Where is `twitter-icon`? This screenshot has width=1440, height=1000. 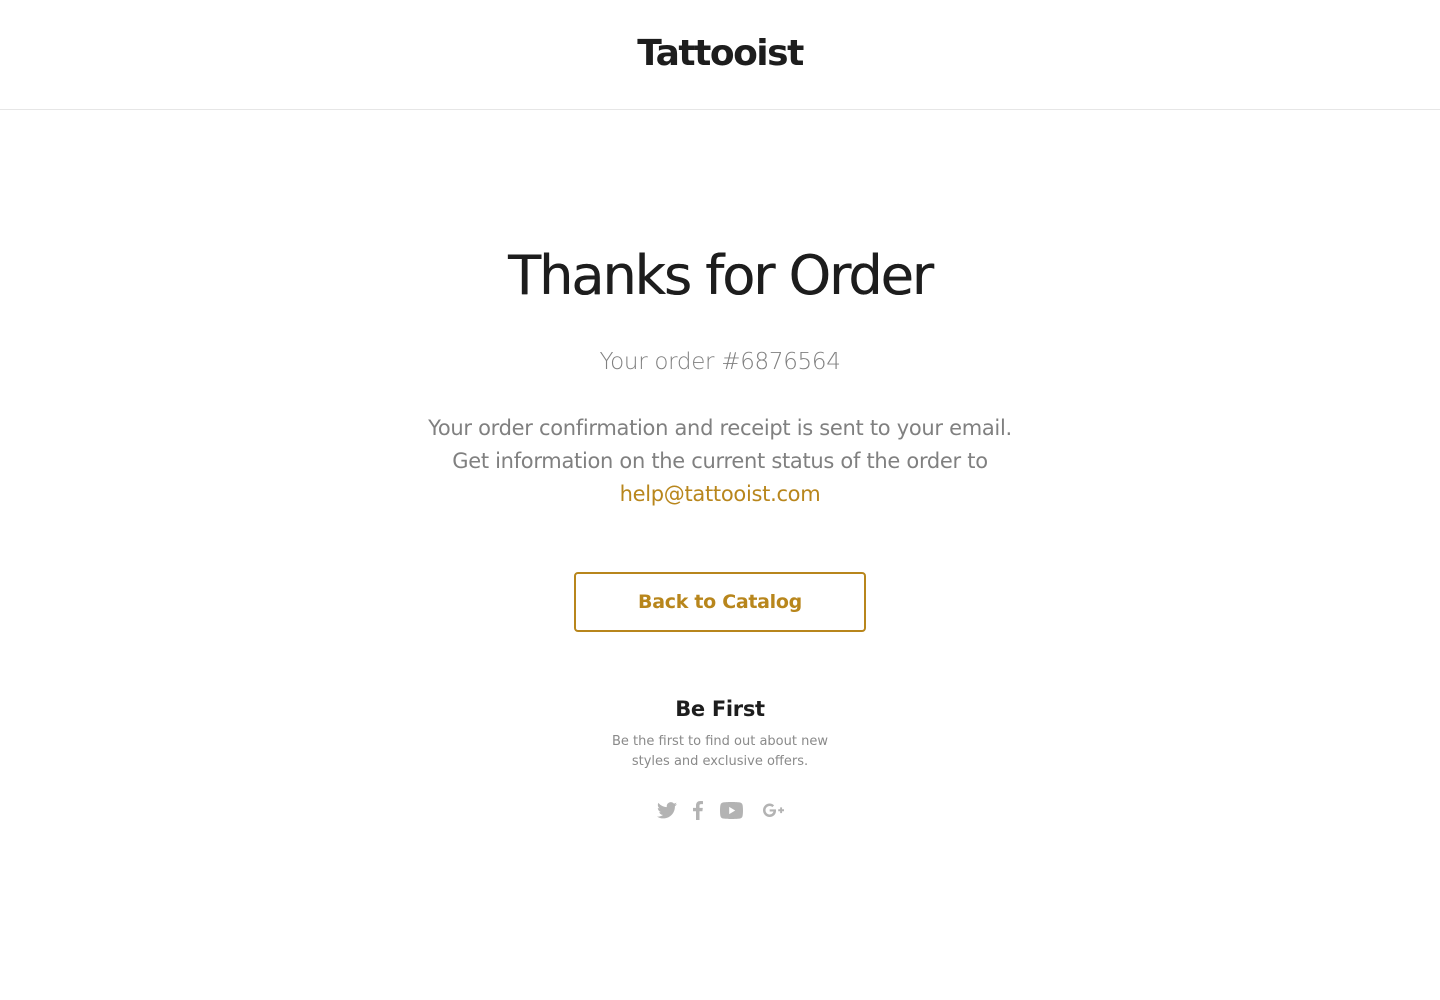 twitter-icon is located at coordinates (666, 809).